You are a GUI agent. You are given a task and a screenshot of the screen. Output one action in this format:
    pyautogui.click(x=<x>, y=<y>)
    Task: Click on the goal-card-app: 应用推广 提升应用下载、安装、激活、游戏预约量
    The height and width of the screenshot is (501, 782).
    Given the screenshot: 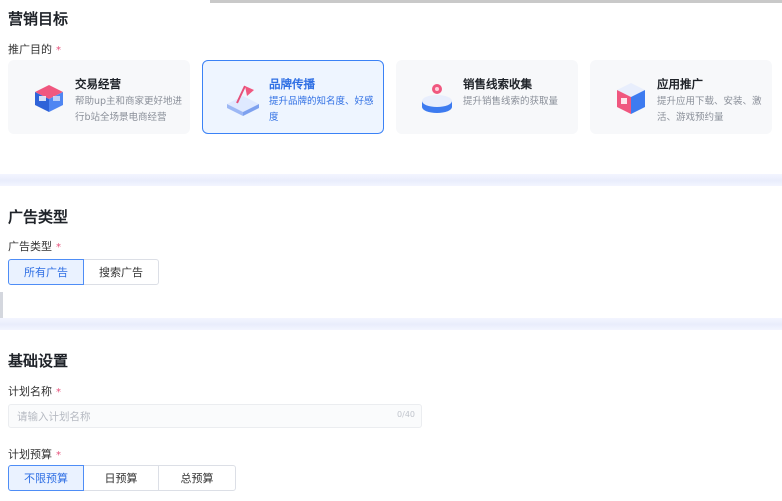 What is the action you would take?
    pyautogui.click(x=681, y=97)
    